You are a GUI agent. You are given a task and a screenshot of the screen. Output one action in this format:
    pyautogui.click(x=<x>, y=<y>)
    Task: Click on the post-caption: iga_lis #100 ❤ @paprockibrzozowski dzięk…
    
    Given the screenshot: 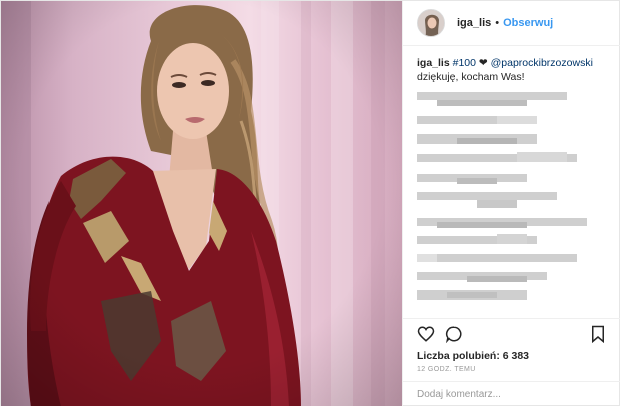 What is the action you would take?
    pyautogui.click(x=512, y=70)
    